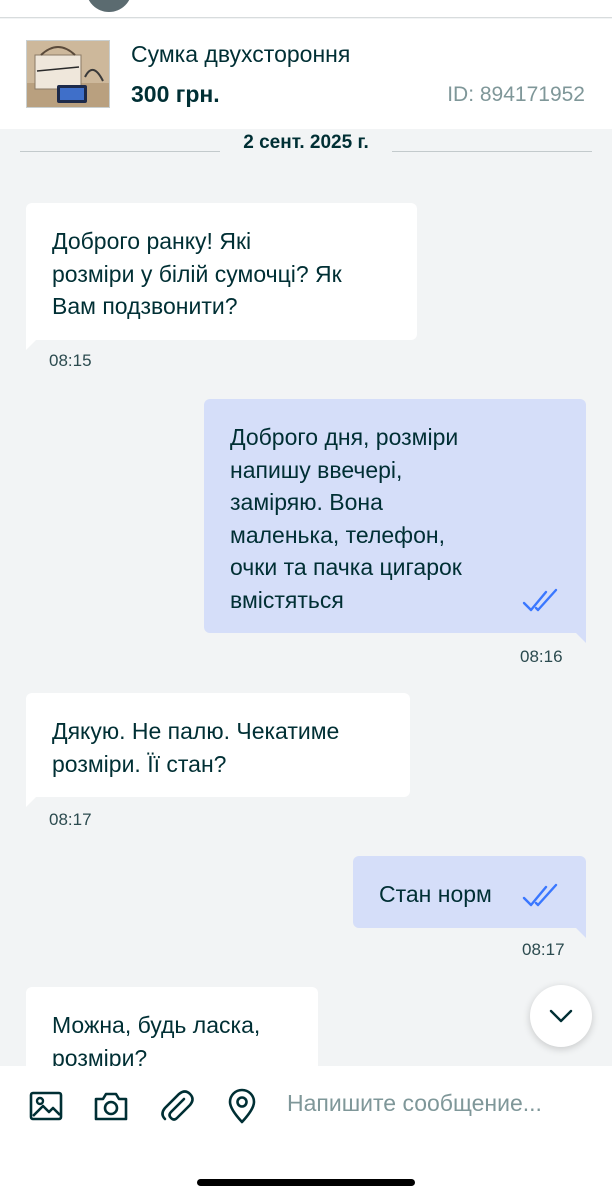 The height and width of the screenshot is (1200, 612). Describe the element at coordinates (316, 469) in the screenshot. I see `message-line: напишу ввечері,` at that location.